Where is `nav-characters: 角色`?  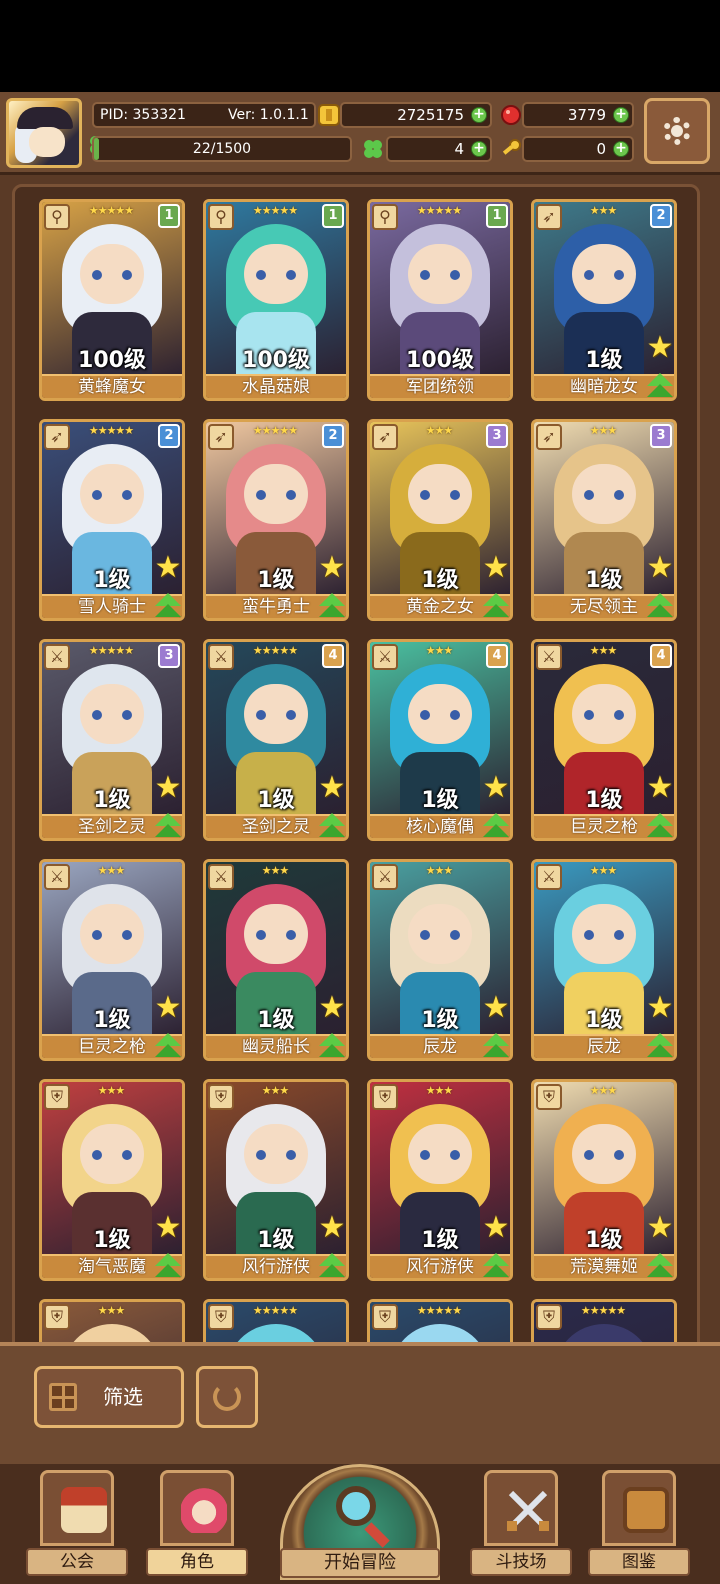
nav-characters: 角色 is located at coordinates (197, 1526).